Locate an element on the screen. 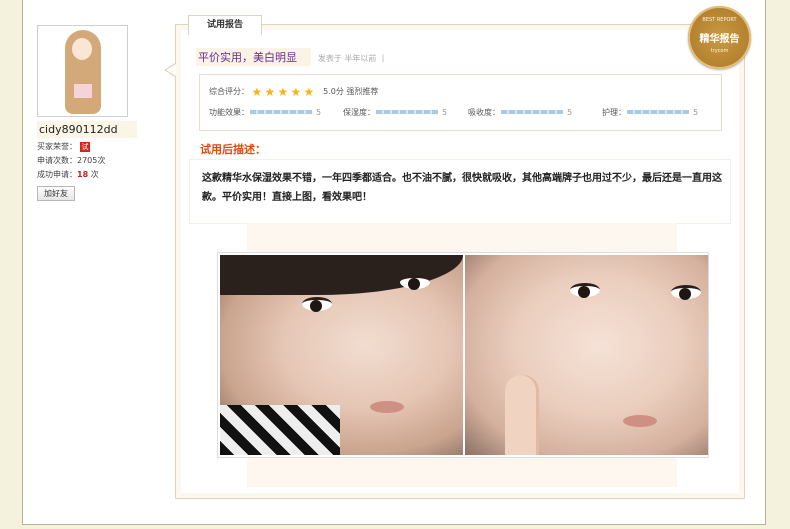 This screenshot has width=790, height=529. honor-row: 买家荣誉：试 is located at coordinates (89, 146).